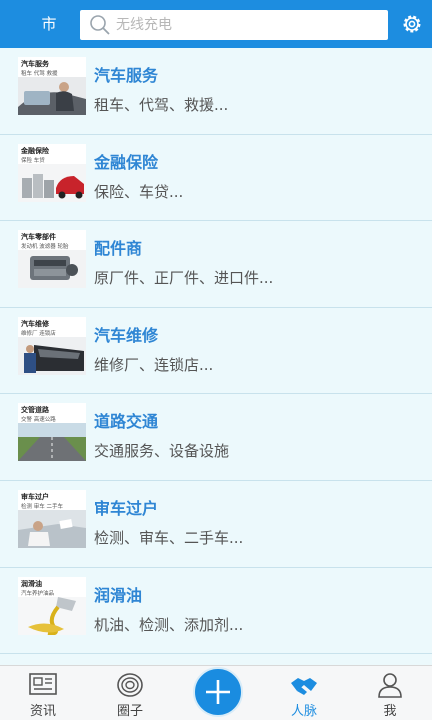  I want to click on thumbnail: 金融保险 保险 车贷, so click(52, 172).